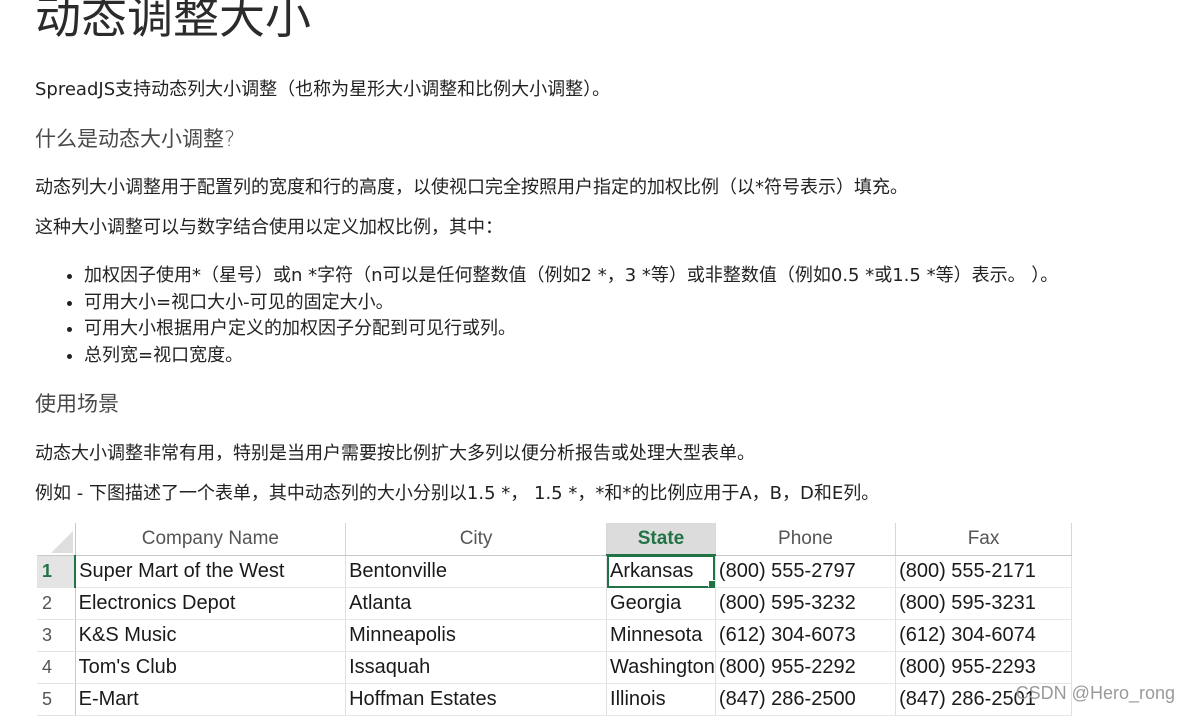  What do you see at coordinates (983, 571) in the screenshot?
I see `cell-fax: (800) 555-2171` at bounding box center [983, 571].